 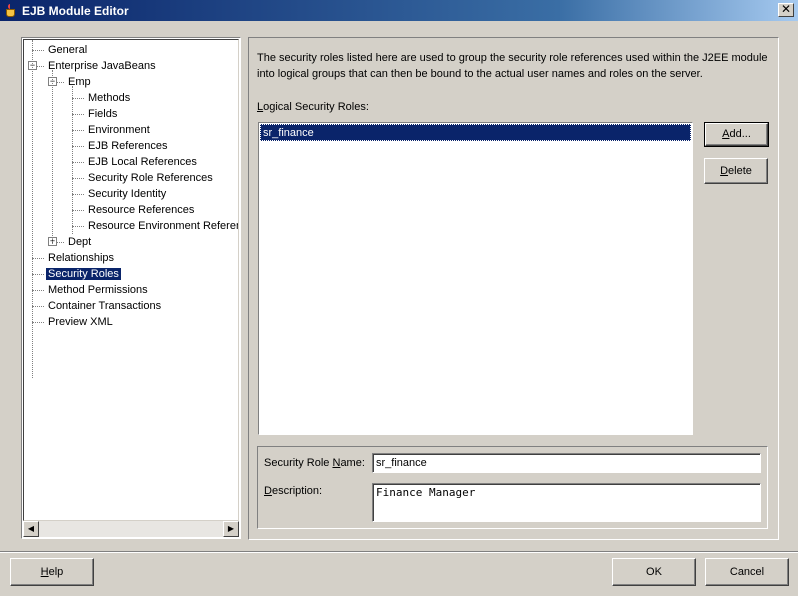 I want to click on tree-item-label: Resource Environment References, so click(x=163, y=226).